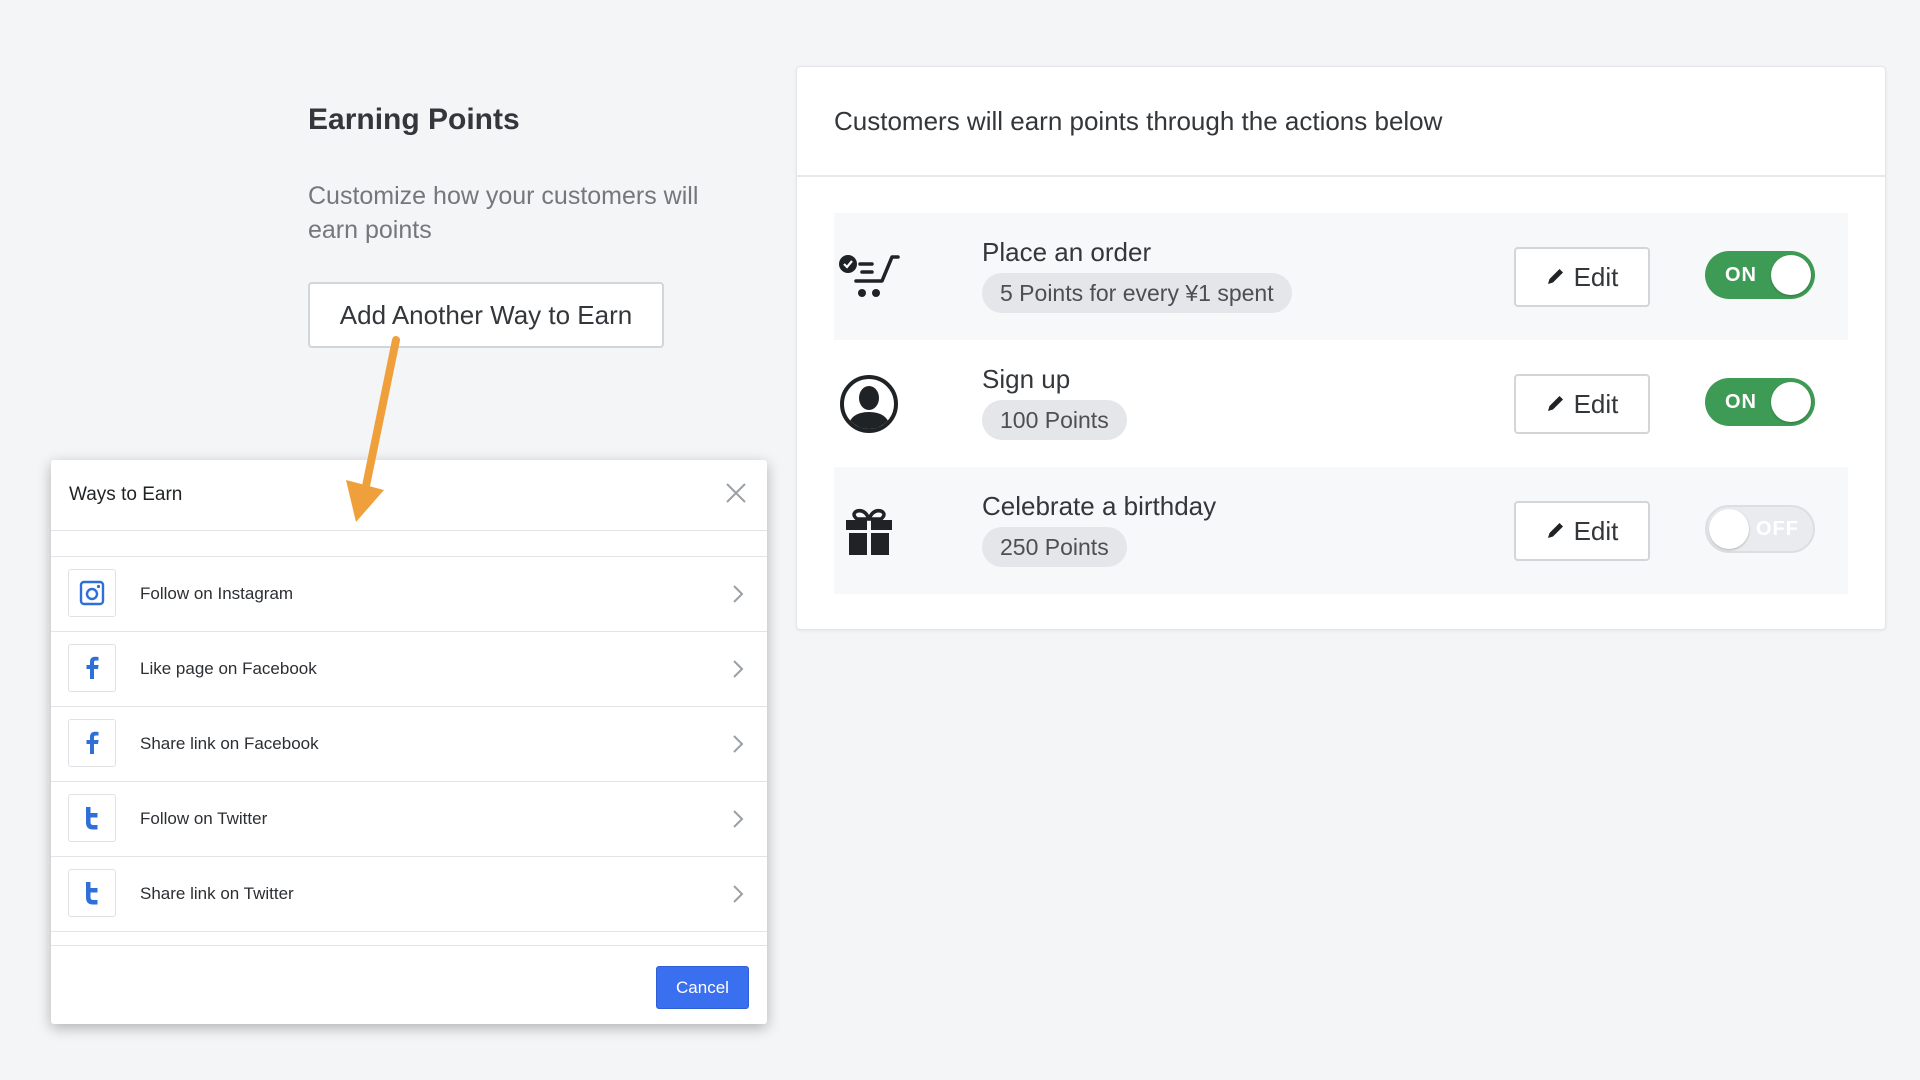 Image resolution: width=1920 pixels, height=1080 pixels. What do you see at coordinates (126, 494) in the screenshot?
I see `modal-title: Ways to Earn` at bounding box center [126, 494].